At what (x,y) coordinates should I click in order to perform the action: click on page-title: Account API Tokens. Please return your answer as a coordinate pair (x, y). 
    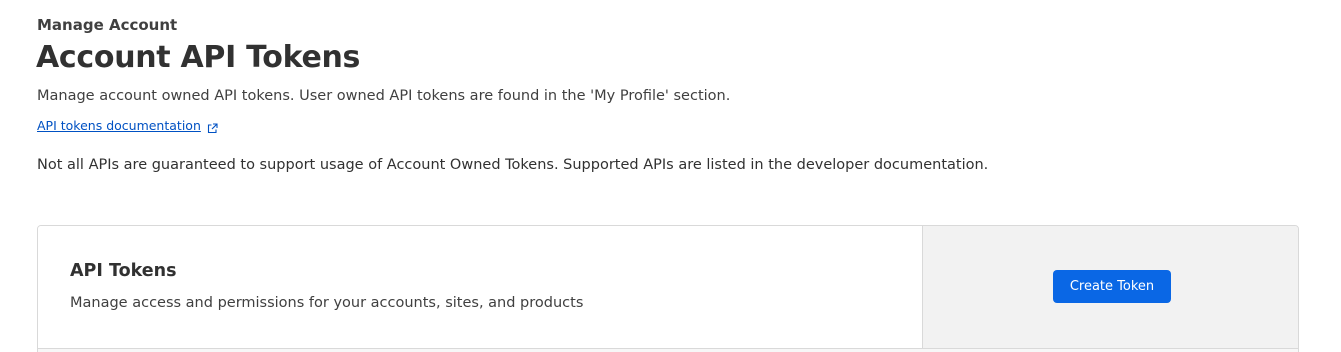
    Looking at the image, I should click on (198, 57).